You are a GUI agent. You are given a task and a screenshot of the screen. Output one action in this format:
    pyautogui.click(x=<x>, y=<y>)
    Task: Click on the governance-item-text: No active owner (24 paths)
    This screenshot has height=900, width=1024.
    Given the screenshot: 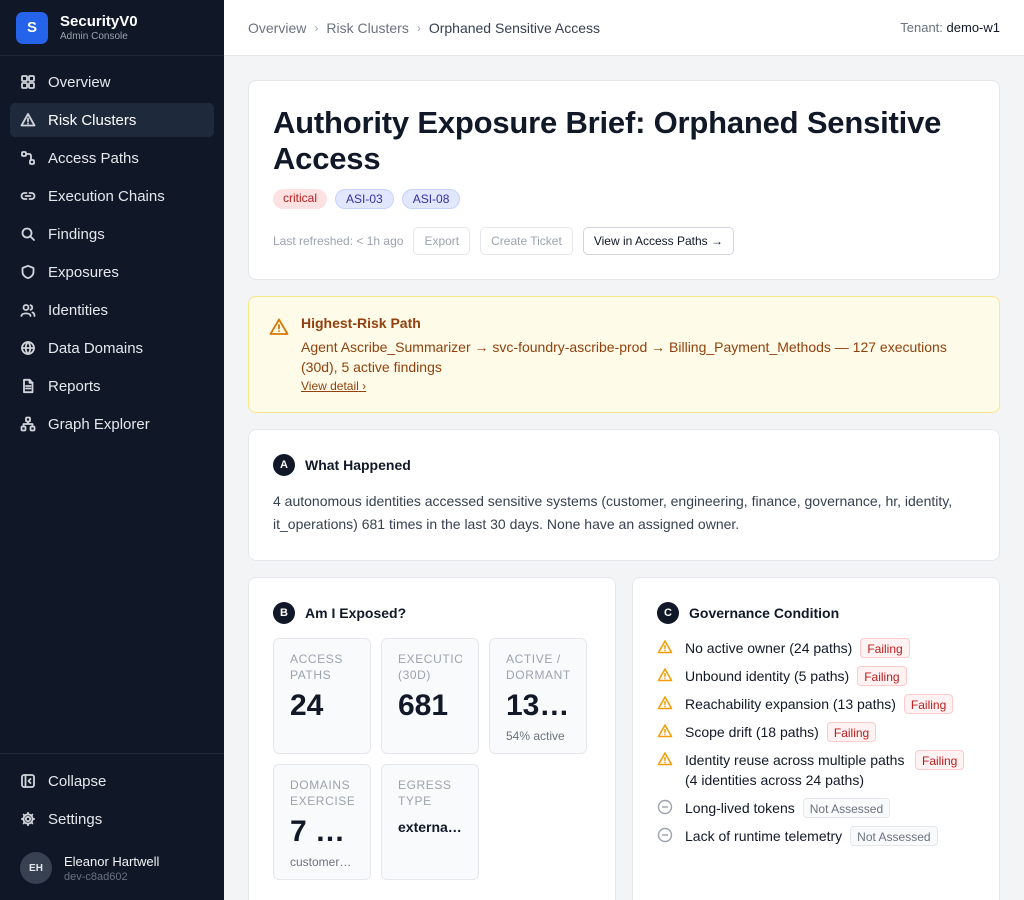 What is the action you would take?
    pyautogui.click(x=769, y=648)
    